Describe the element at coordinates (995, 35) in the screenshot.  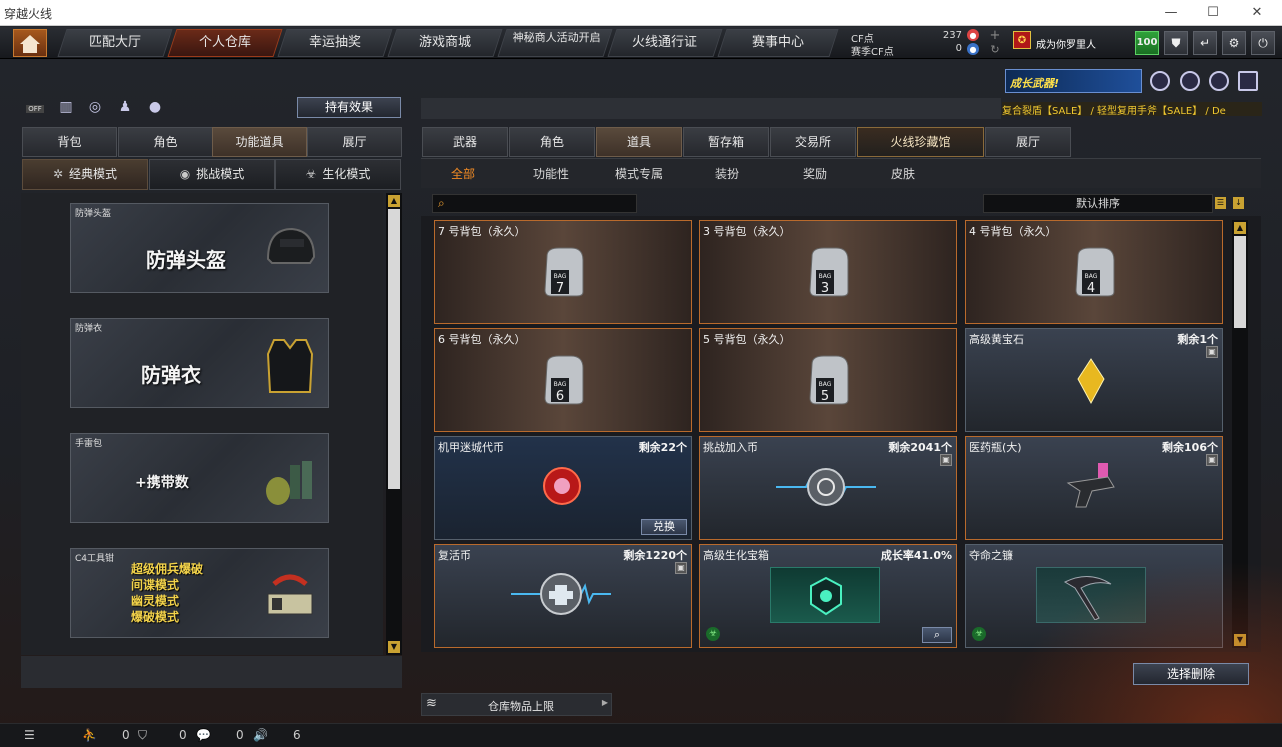
I see `add-icon: +` at that location.